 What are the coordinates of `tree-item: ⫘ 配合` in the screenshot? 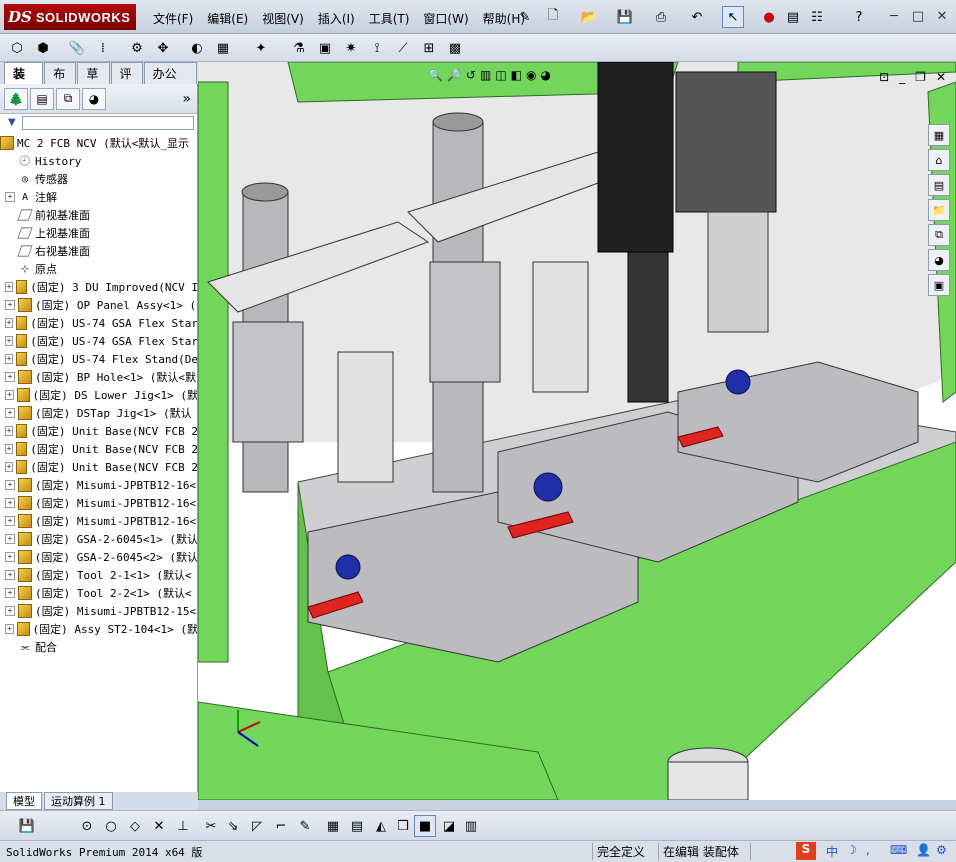 It's located at (98, 647).